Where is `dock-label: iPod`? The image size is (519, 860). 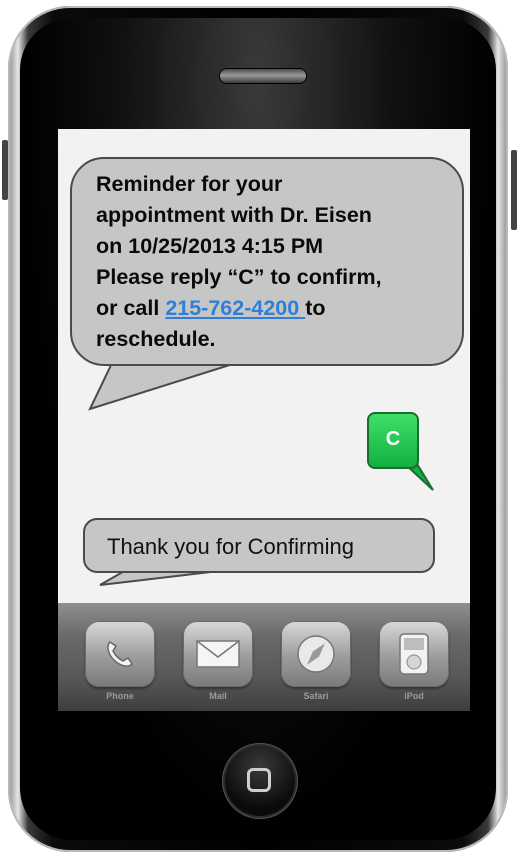
dock-label: iPod is located at coordinates (414, 696).